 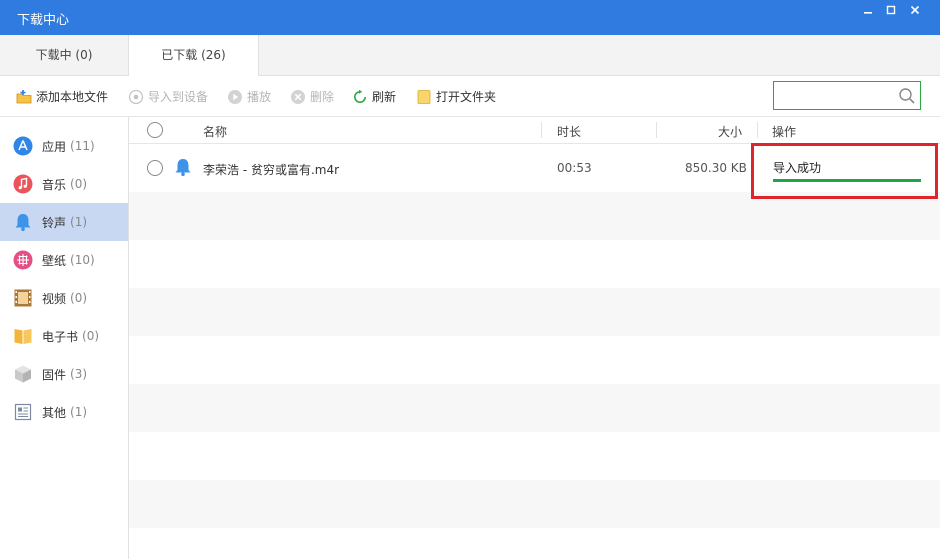 What do you see at coordinates (235, 97) in the screenshot?
I see `play-icon` at bounding box center [235, 97].